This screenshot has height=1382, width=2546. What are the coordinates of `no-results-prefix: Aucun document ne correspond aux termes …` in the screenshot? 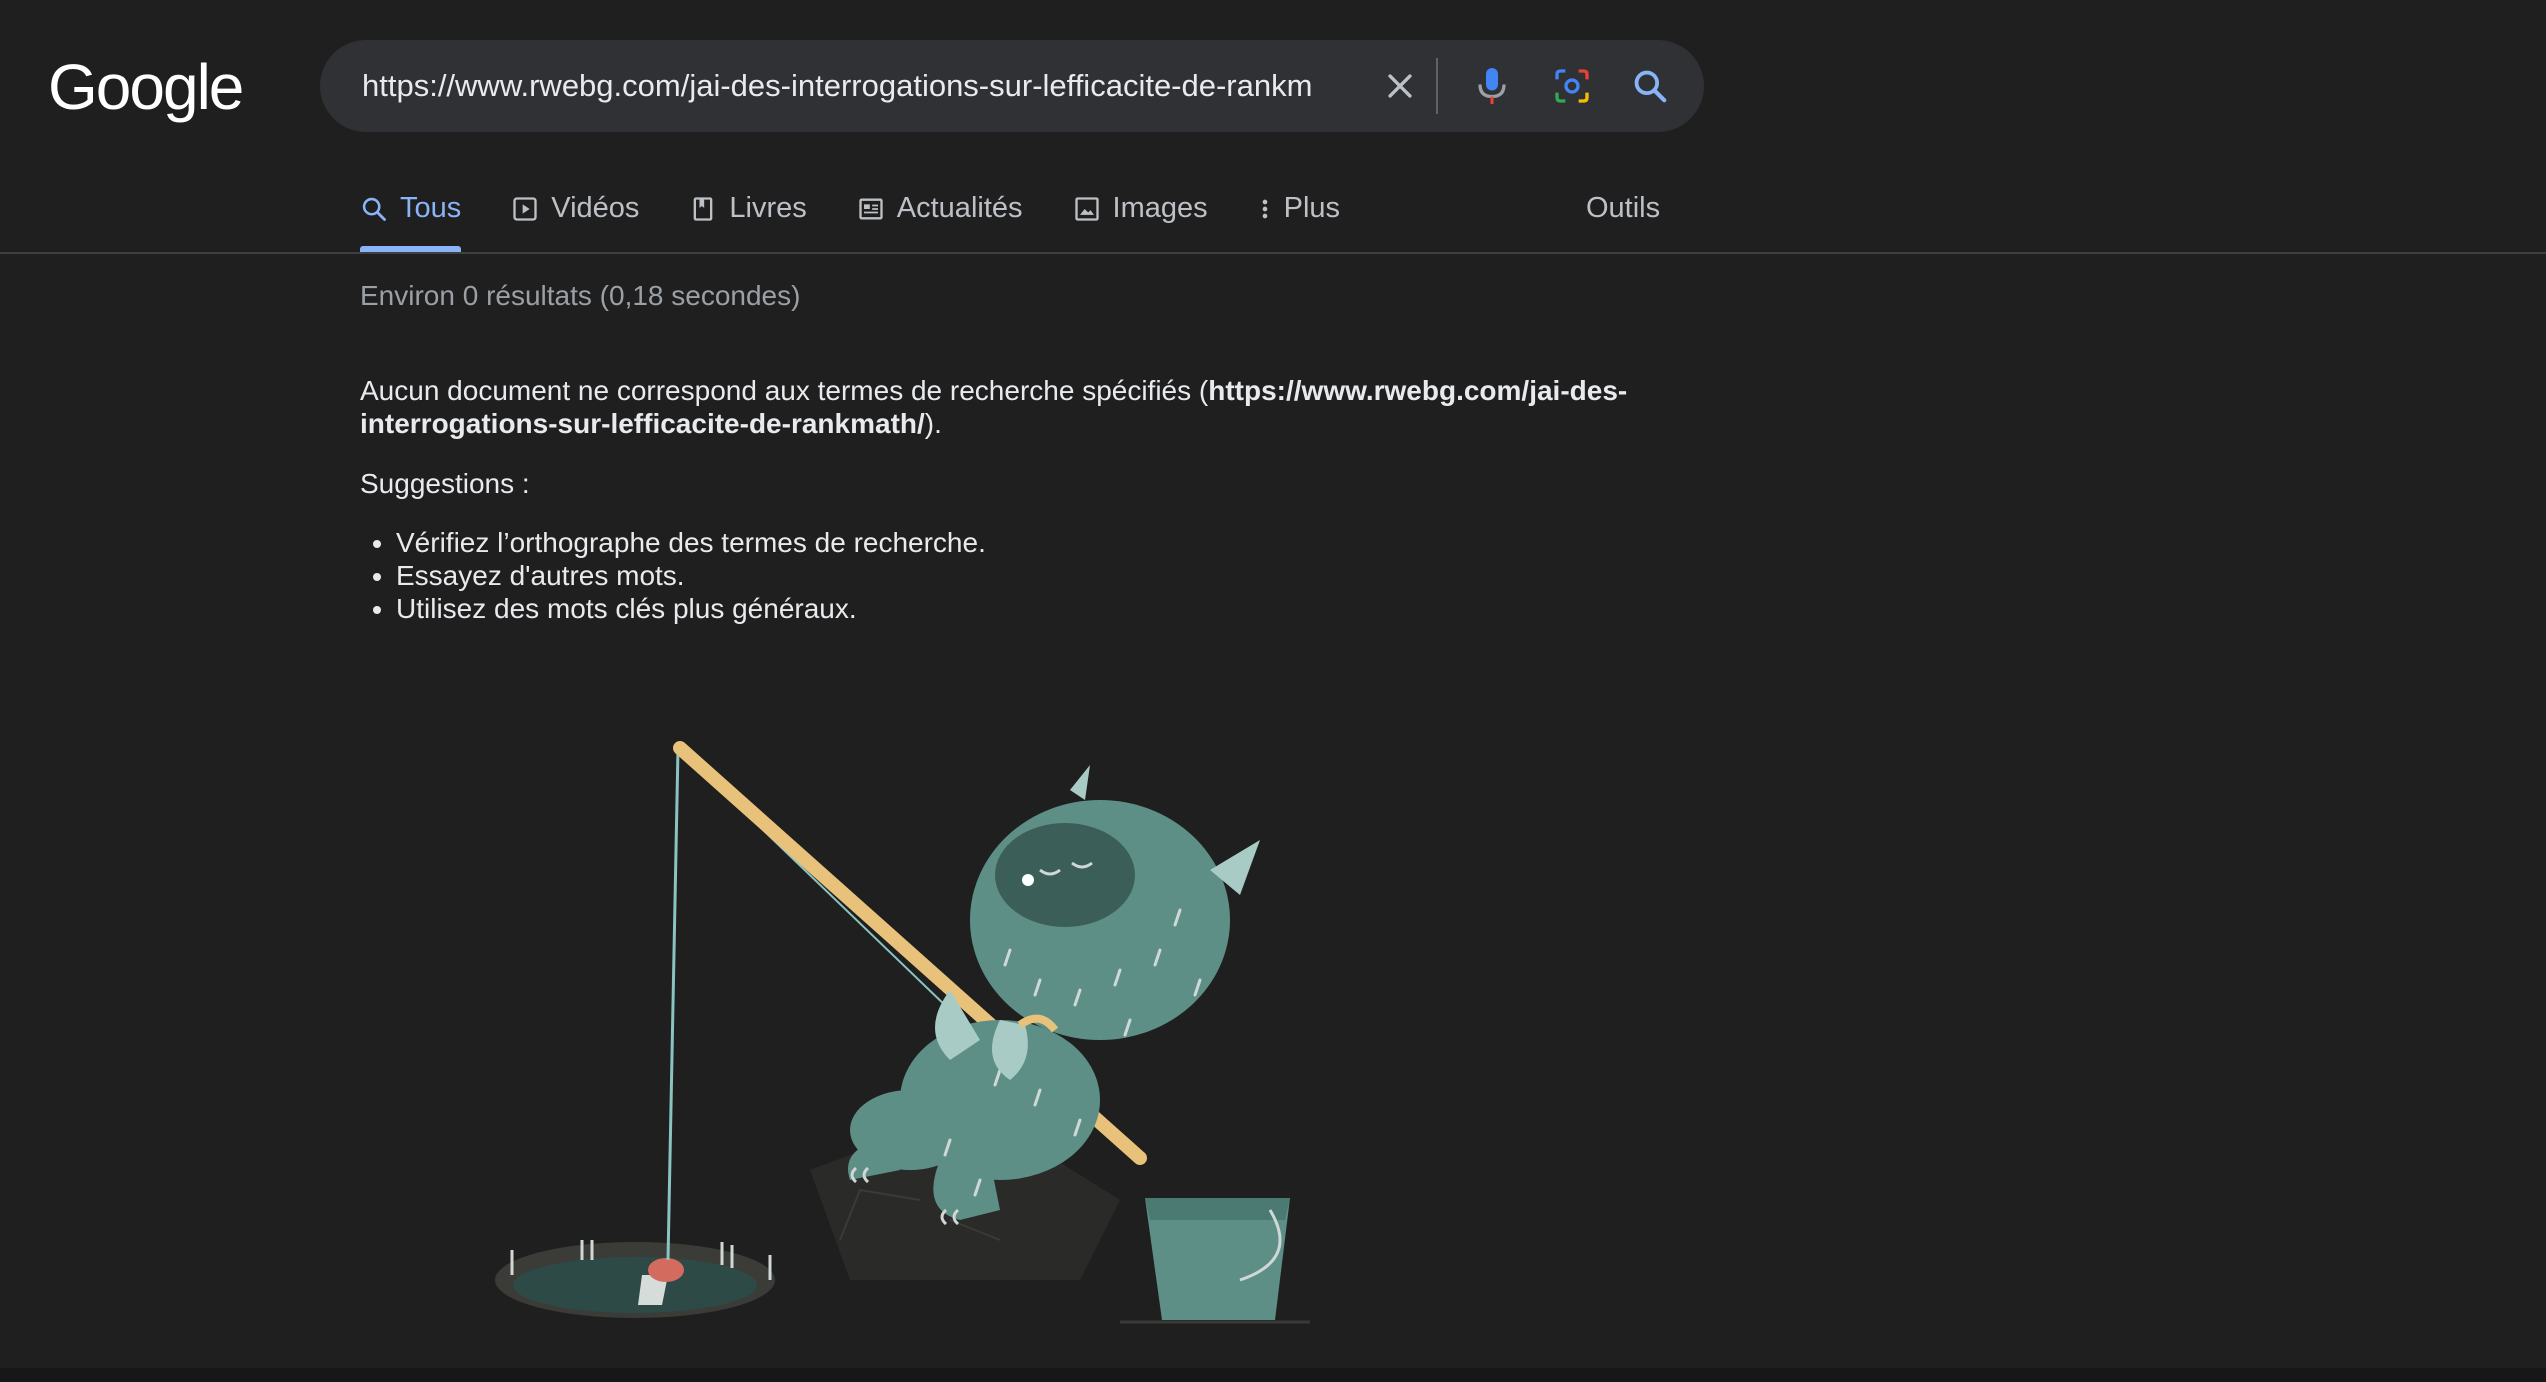 It's located at (784, 390).